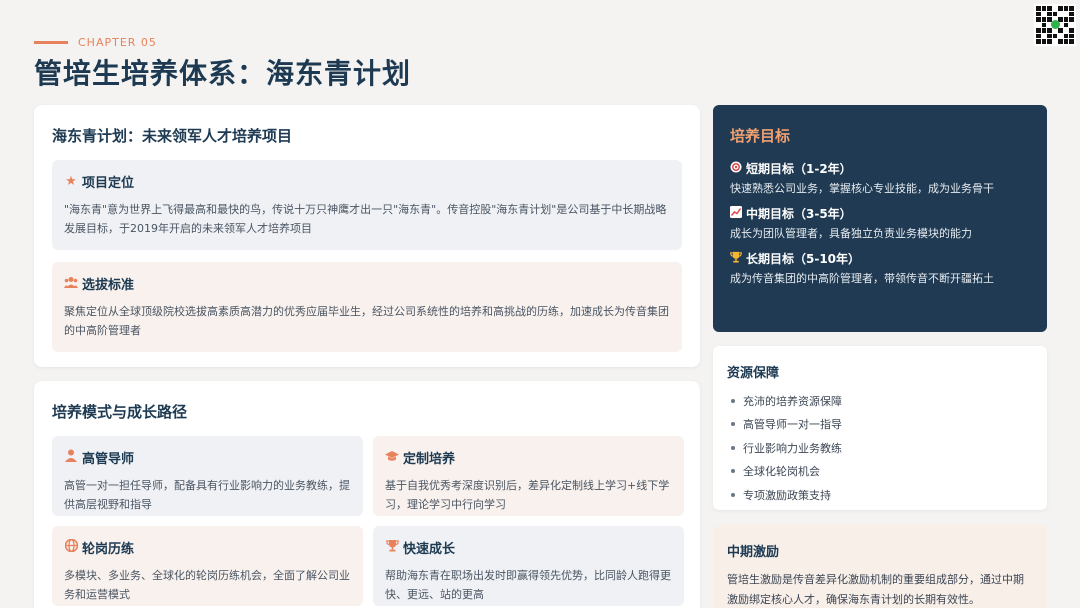  I want to click on rotation-box: 轮岗历练 多模块、多业务、全球化的轮岗历练机会，全面了解公司业务和运营模式, so click(207, 566).